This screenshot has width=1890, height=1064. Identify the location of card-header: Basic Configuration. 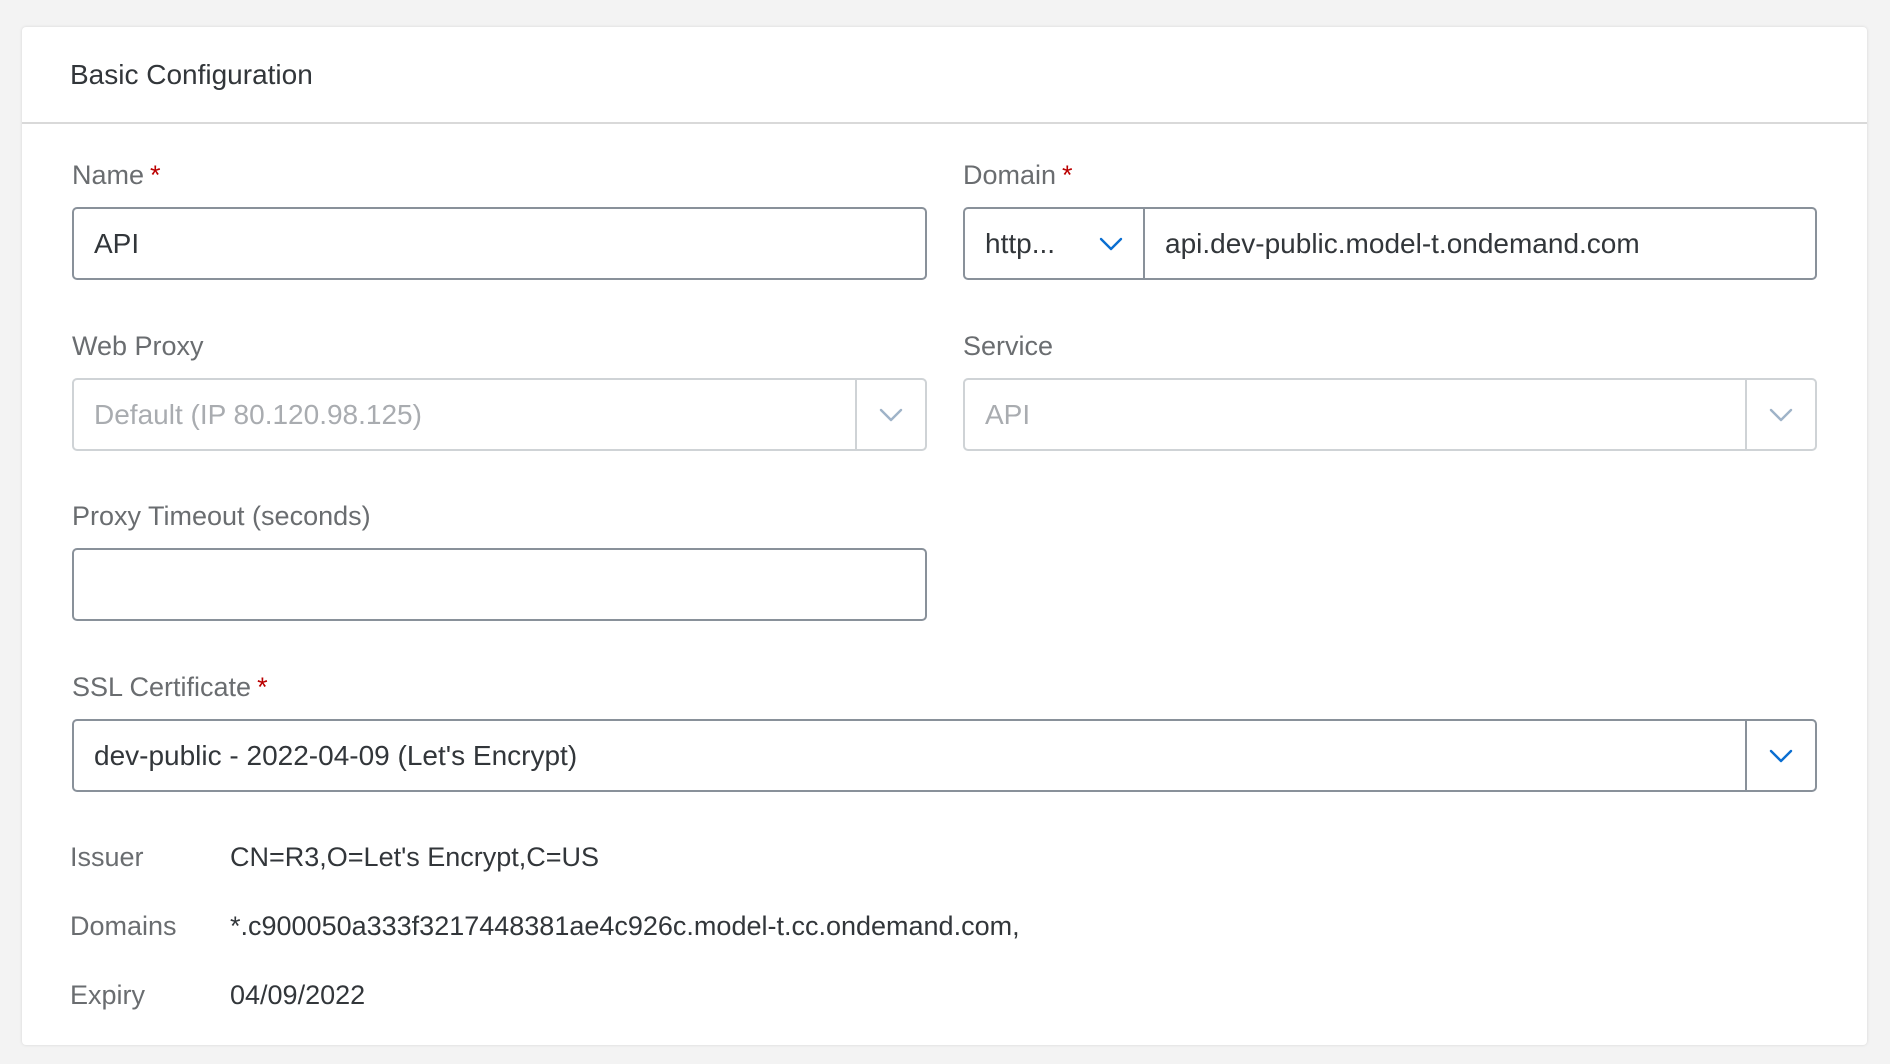
(944, 75).